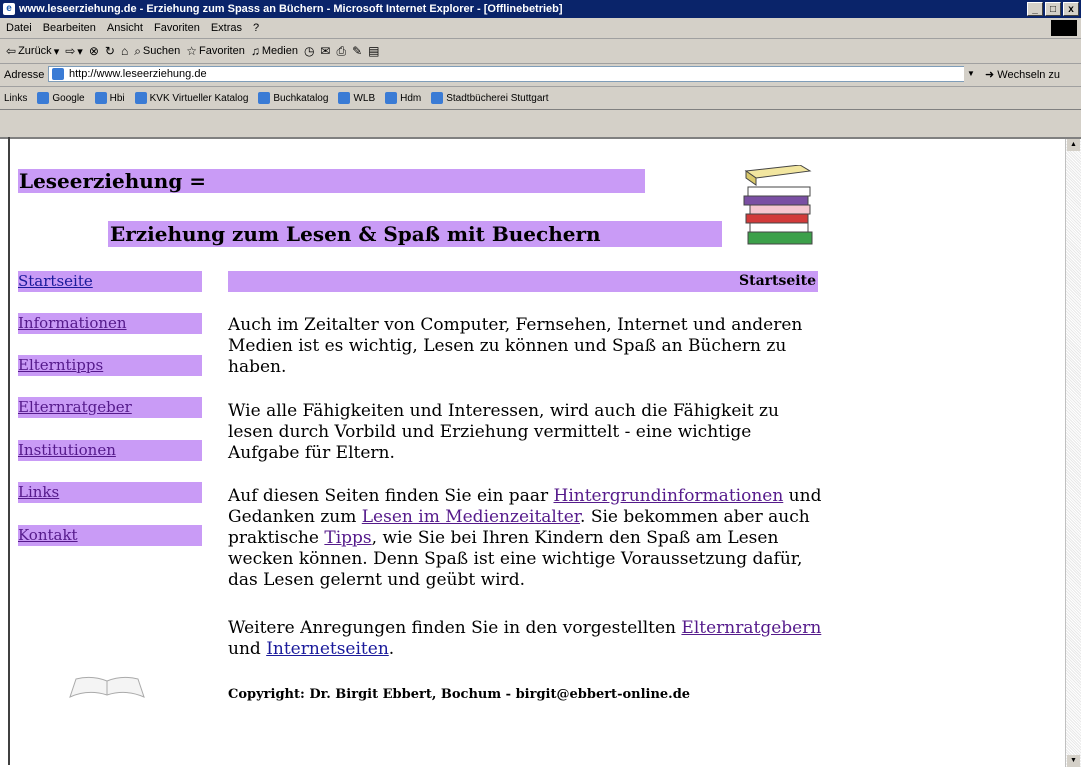 The height and width of the screenshot is (767, 1081). I want to click on history-button: ◷, so click(309, 51).